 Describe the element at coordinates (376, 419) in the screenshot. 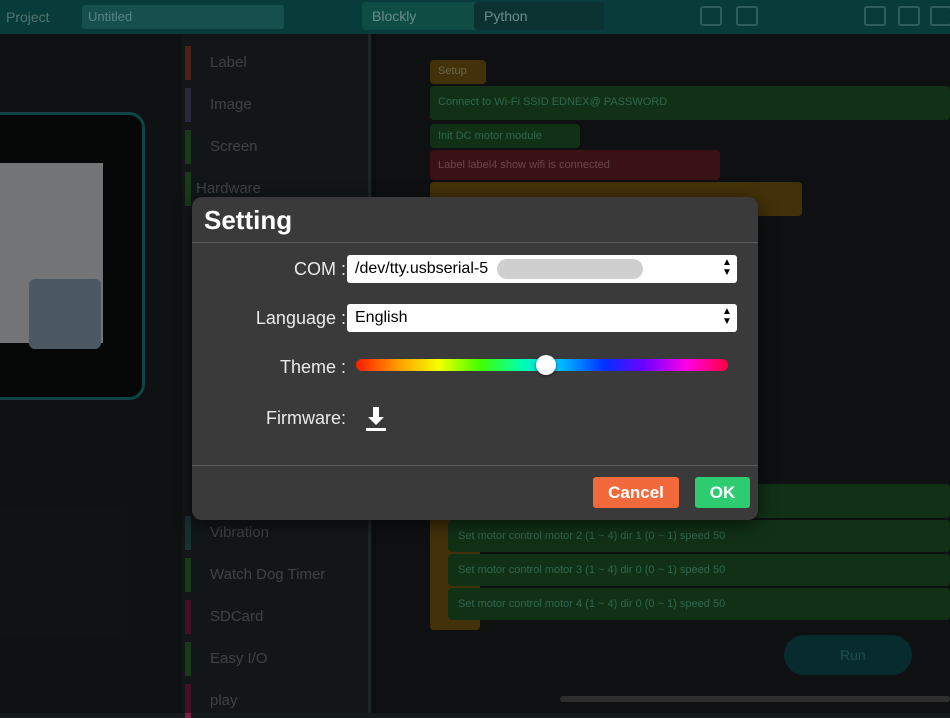

I see `download-icon` at that location.